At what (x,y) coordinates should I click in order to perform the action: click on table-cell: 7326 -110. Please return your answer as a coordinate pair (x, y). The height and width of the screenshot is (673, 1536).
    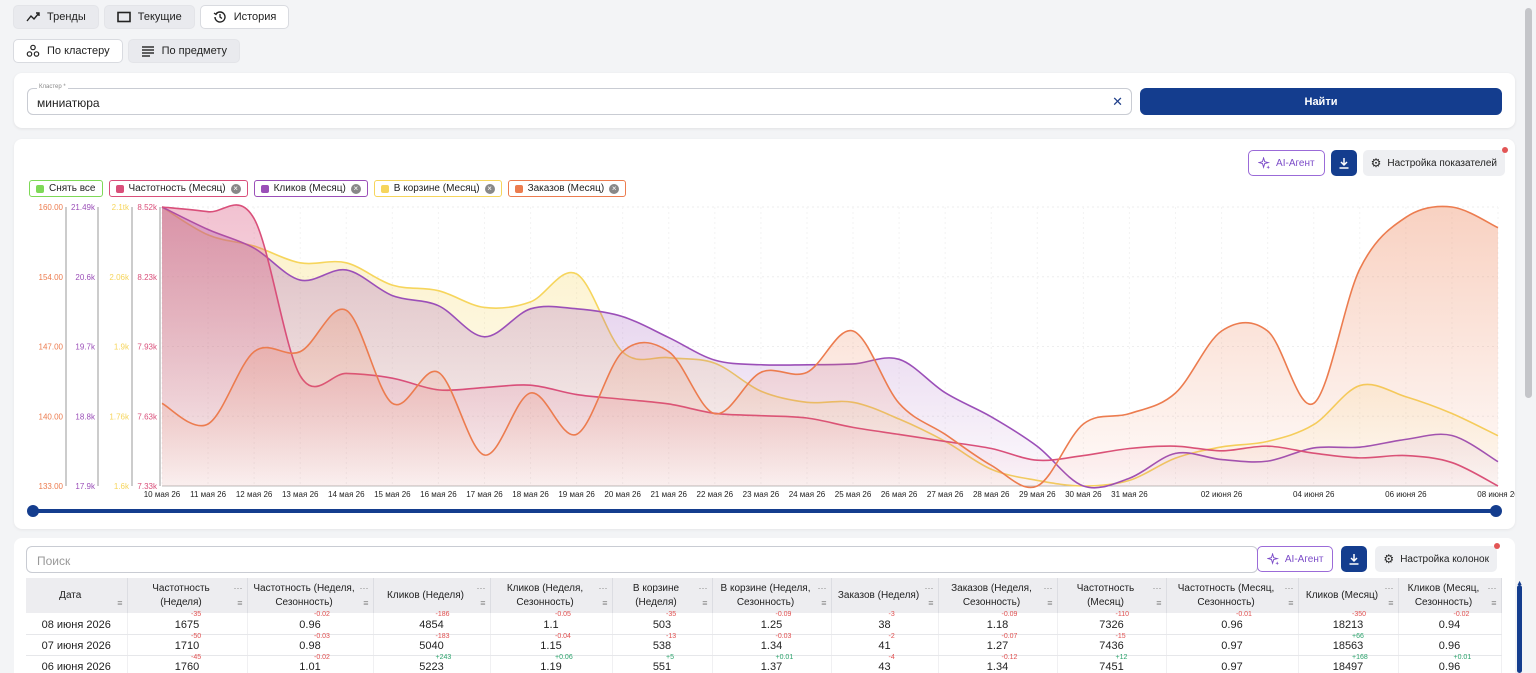
    Looking at the image, I should click on (1112, 623).